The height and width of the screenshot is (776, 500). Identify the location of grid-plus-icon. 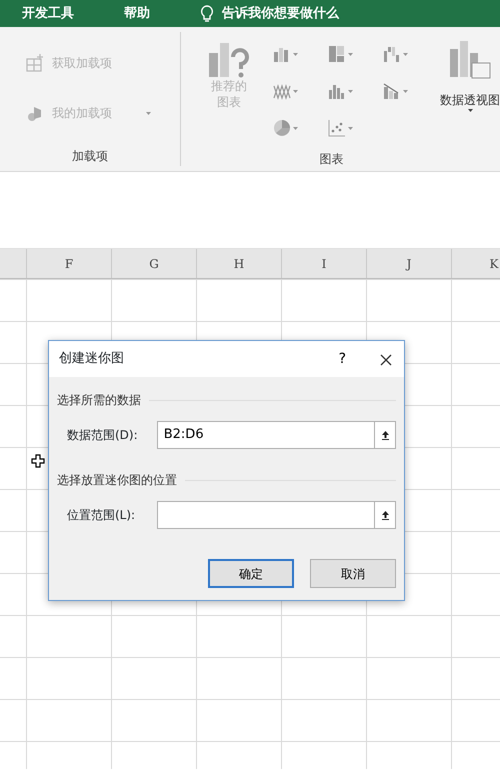
(35, 63).